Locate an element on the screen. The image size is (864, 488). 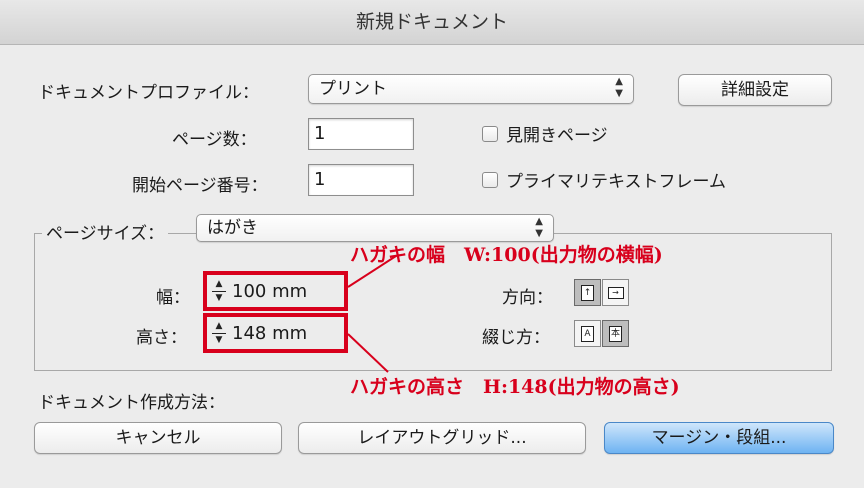
portrait-button: ↑ is located at coordinates (587, 292).